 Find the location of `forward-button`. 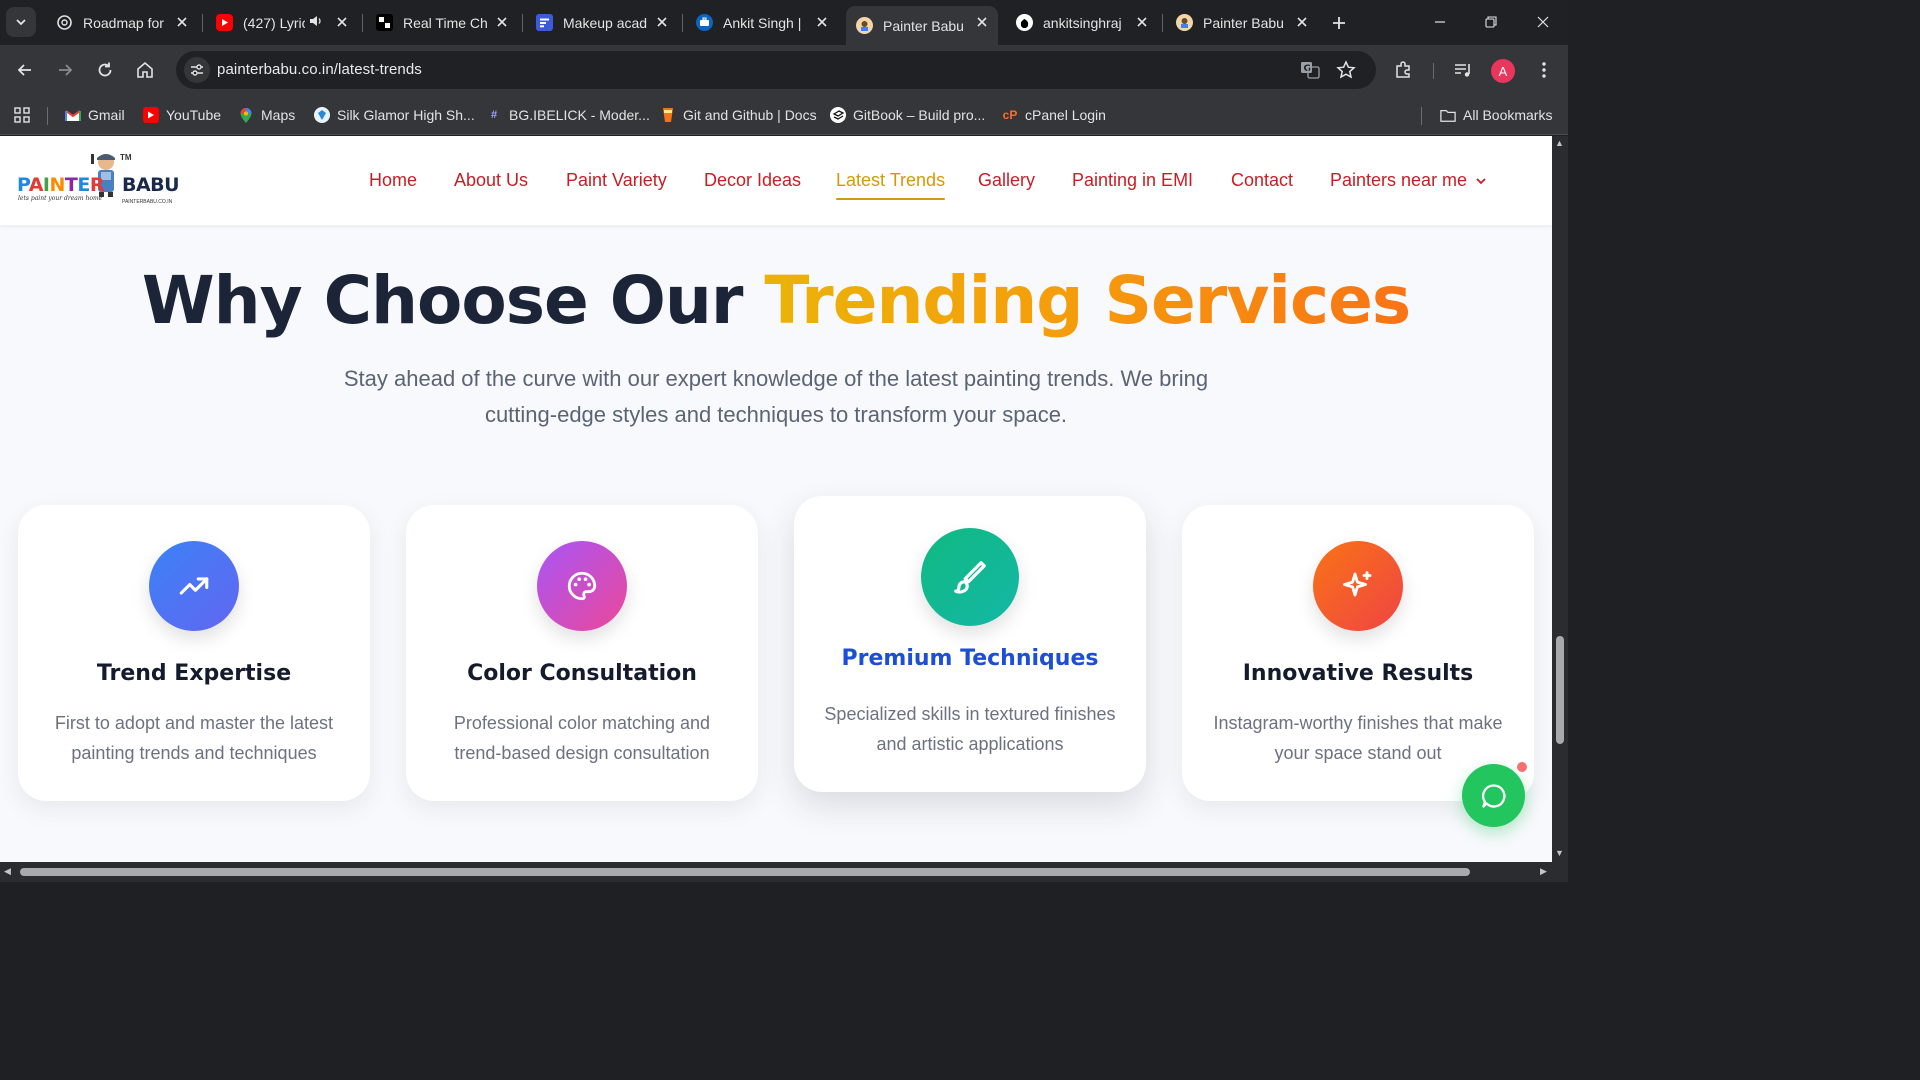

forward-button is located at coordinates (65, 70).